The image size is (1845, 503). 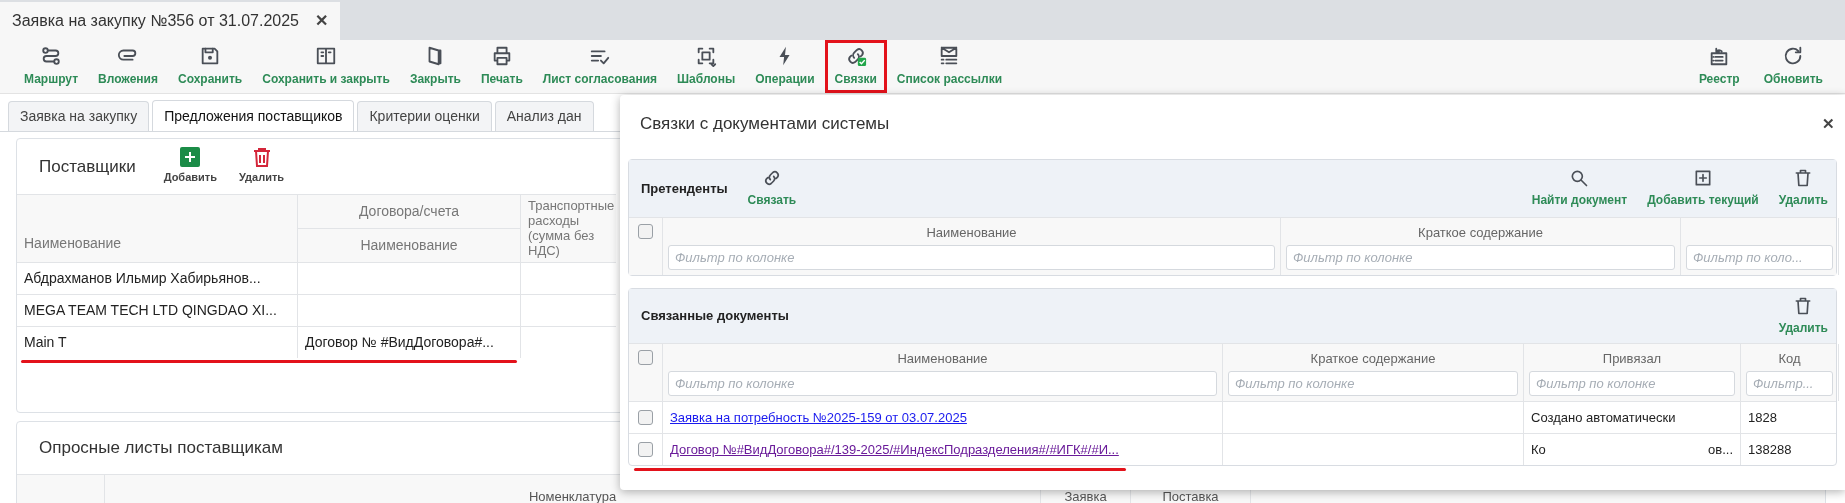 What do you see at coordinates (51, 56) in the screenshot?
I see `route-icon` at bounding box center [51, 56].